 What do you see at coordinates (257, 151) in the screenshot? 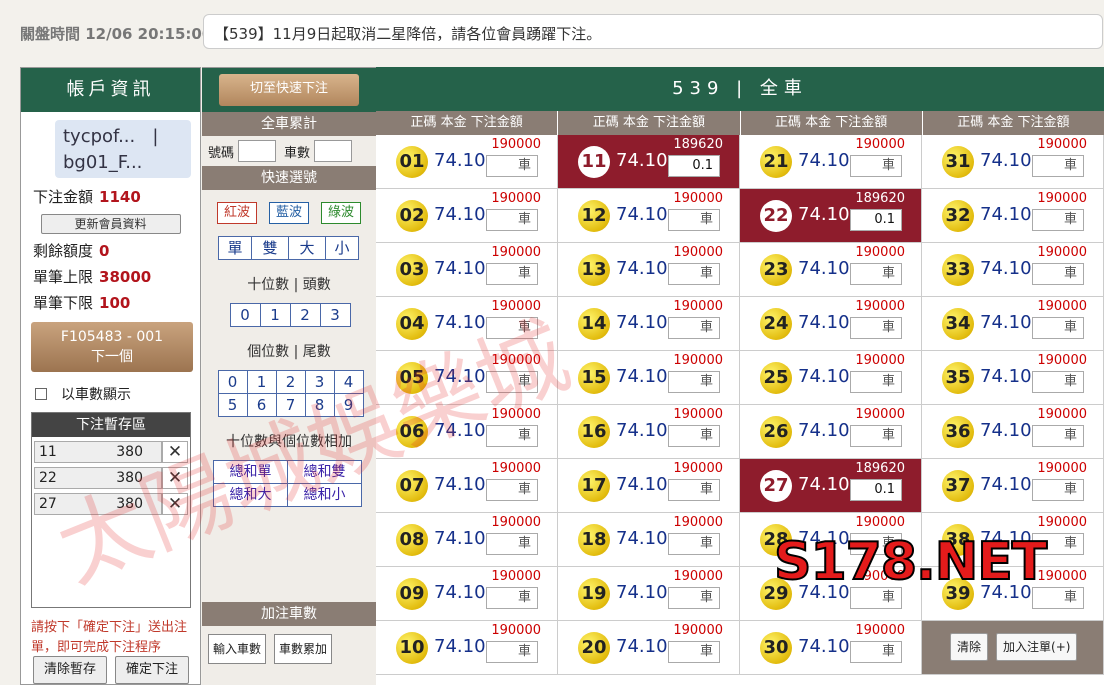
I see `num-input` at bounding box center [257, 151].